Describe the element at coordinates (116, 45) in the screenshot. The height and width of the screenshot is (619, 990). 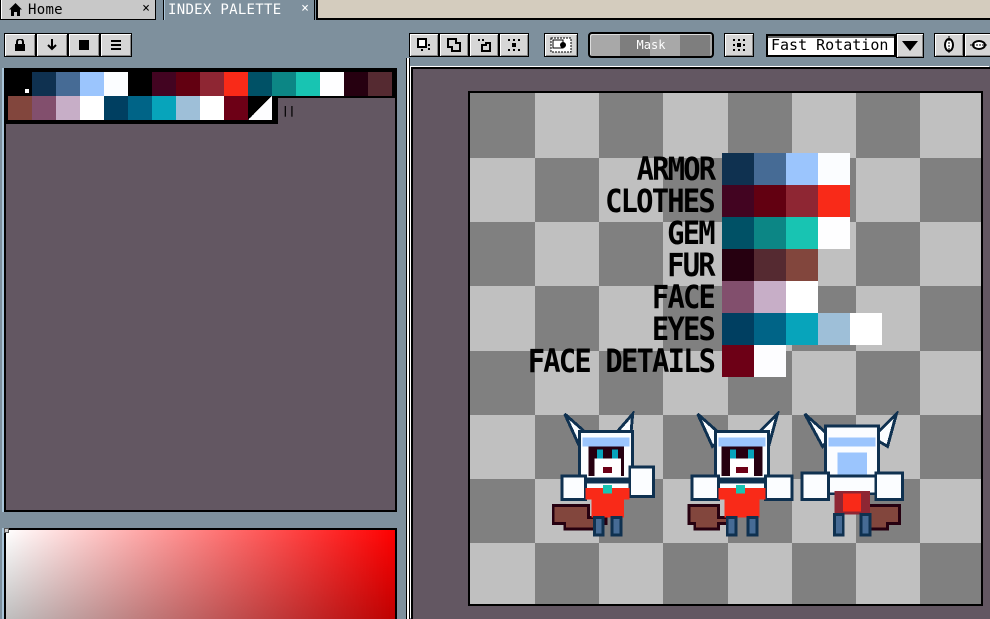
I see `menu-button` at that location.